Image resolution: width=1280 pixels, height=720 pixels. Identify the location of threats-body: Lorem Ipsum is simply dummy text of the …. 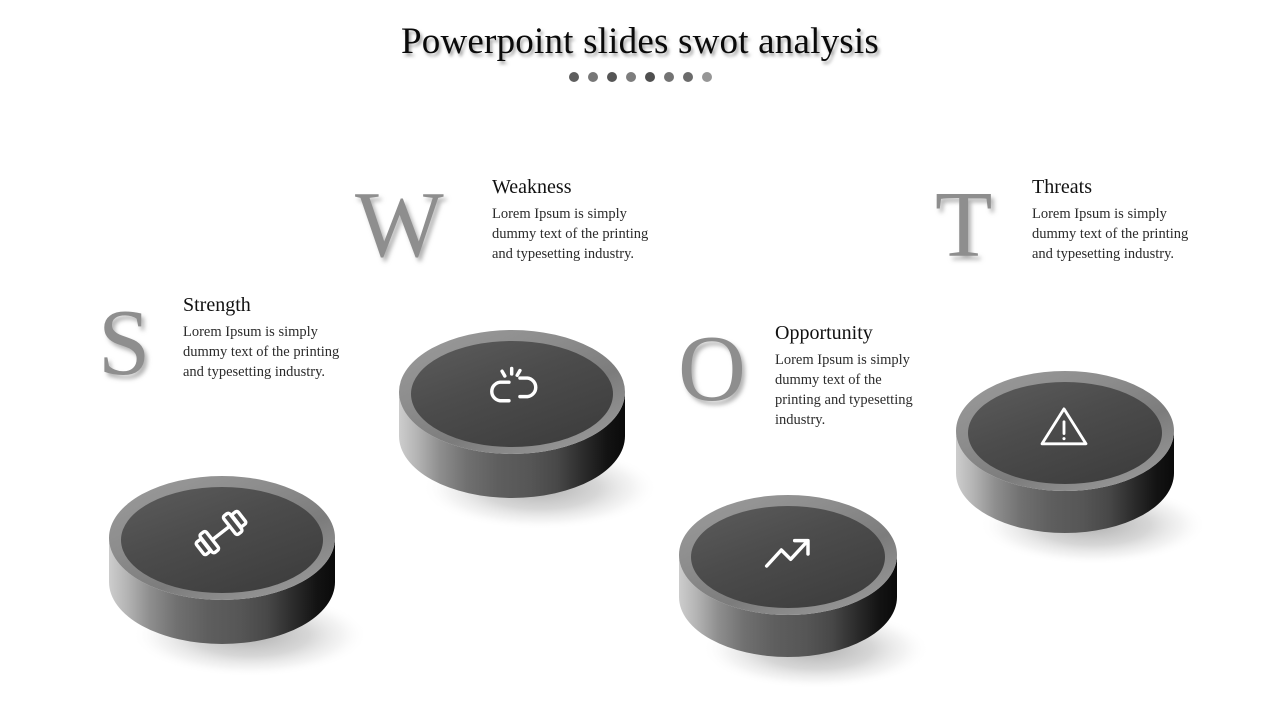
(1110, 234).